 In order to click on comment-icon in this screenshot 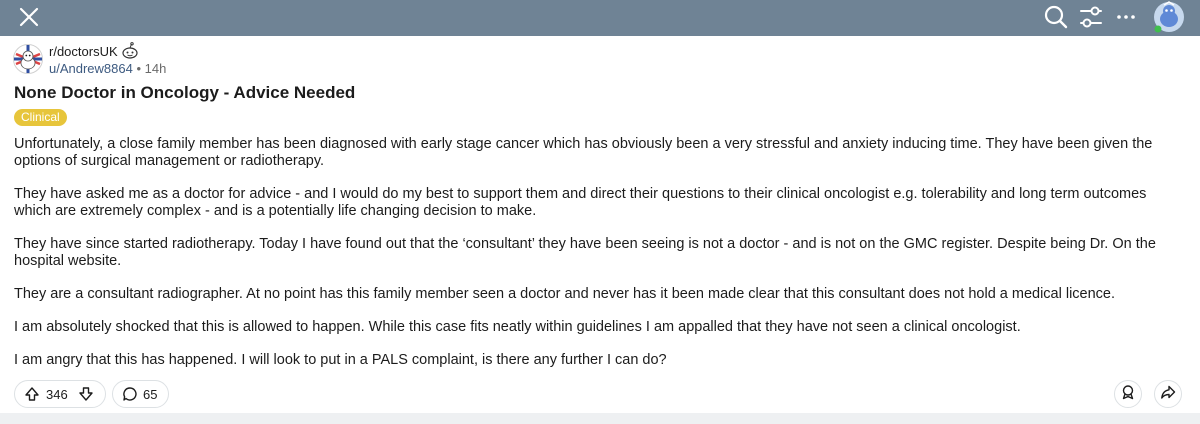, I will do `click(130, 394)`.